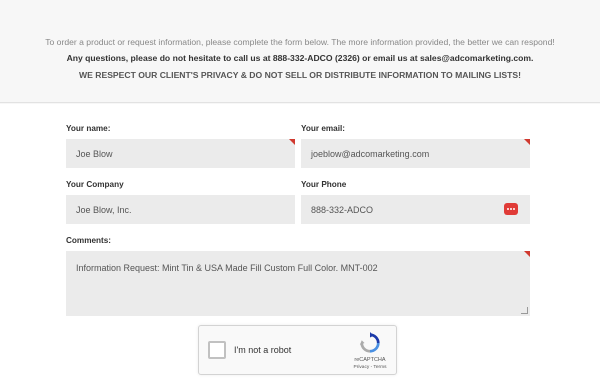  Describe the element at coordinates (342, 209) in the screenshot. I see `phone-field-value: 888-332-ADCO` at that location.